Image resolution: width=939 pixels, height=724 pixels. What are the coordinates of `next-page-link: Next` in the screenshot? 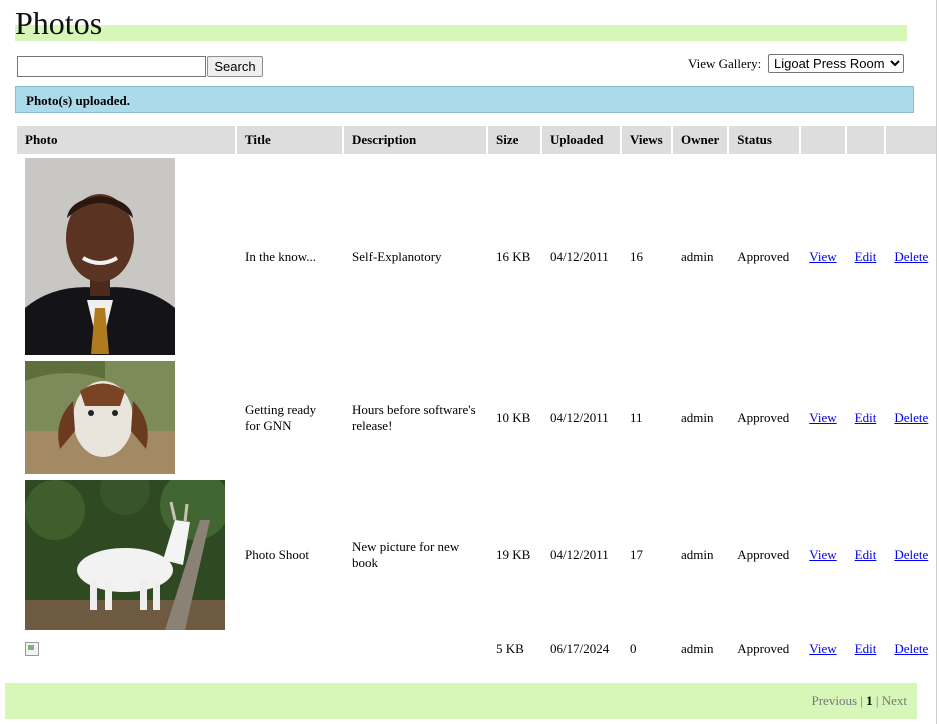 It's located at (894, 700).